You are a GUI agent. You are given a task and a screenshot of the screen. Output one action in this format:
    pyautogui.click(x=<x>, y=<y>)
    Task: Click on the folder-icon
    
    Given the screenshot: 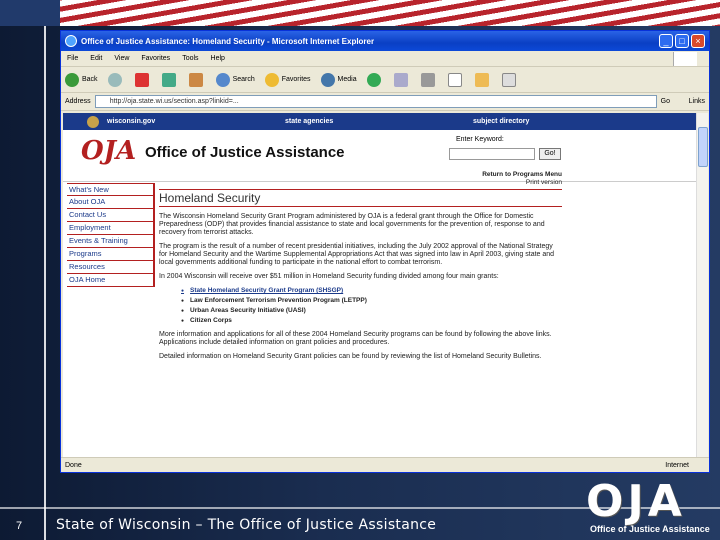 What is the action you would take?
    pyautogui.click(x=481, y=79)
    